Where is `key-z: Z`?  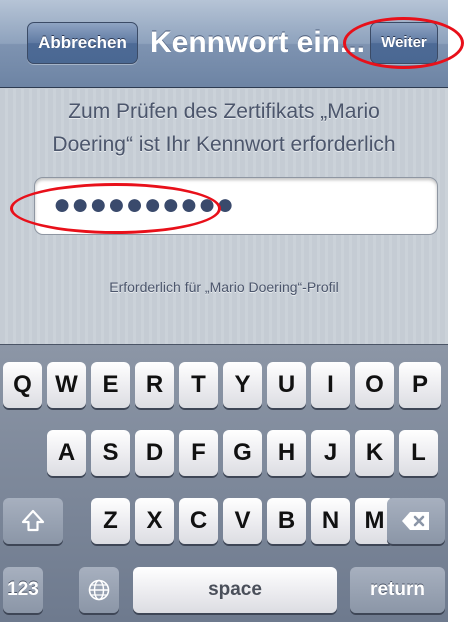
key-z: Z is located at coordinates (110, 521).